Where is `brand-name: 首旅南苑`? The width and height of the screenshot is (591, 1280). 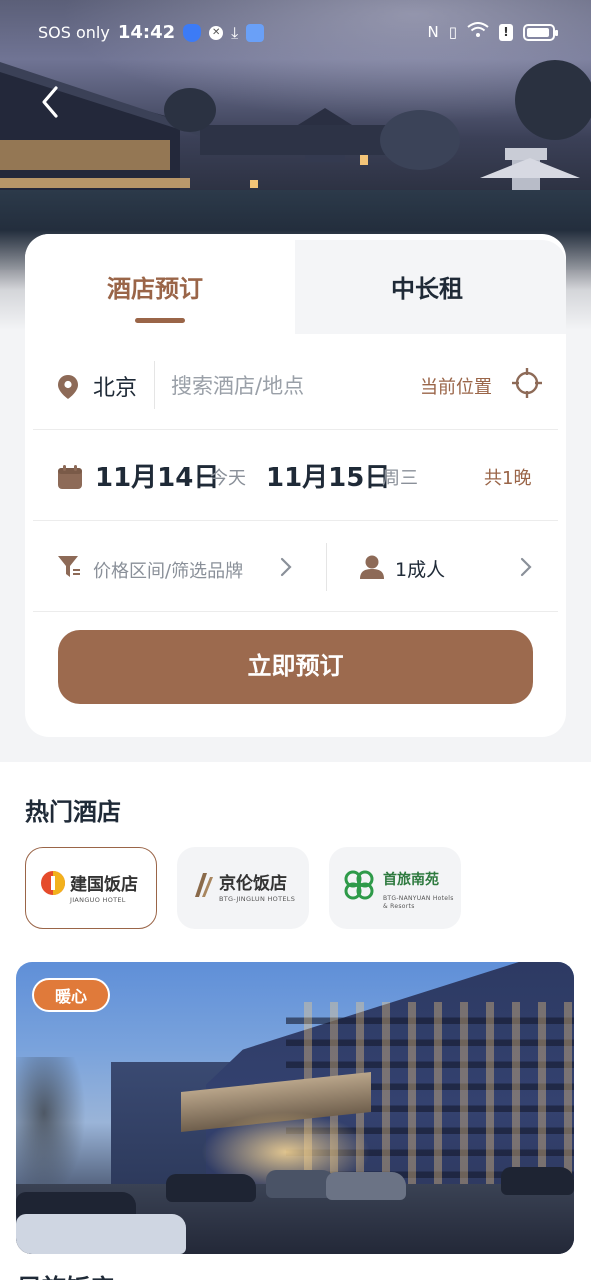 brand-name: 首旅南苑 is located at coordinates (411, 880).